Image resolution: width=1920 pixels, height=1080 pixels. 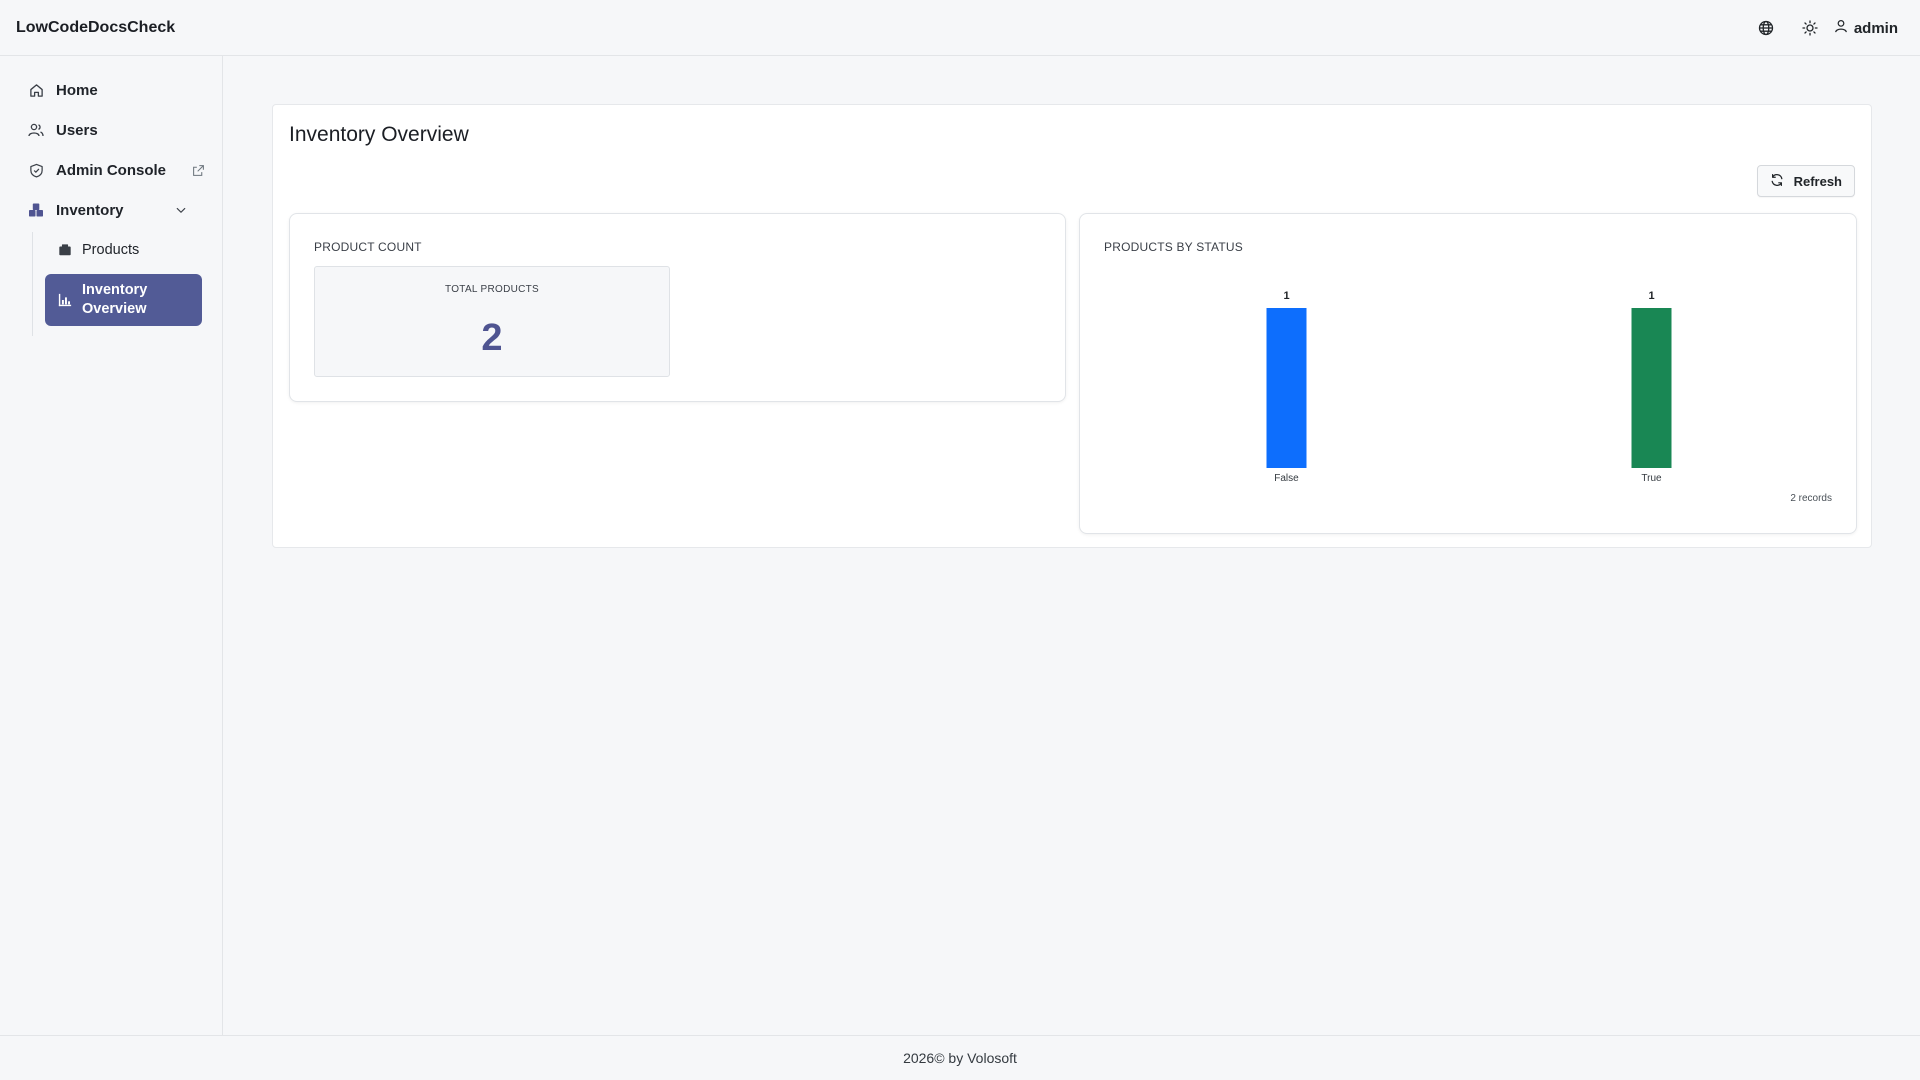 What do you see at coordinates (65, 300) in the screenshot?
I see `chart-icon` at bounding box center [65, 300].